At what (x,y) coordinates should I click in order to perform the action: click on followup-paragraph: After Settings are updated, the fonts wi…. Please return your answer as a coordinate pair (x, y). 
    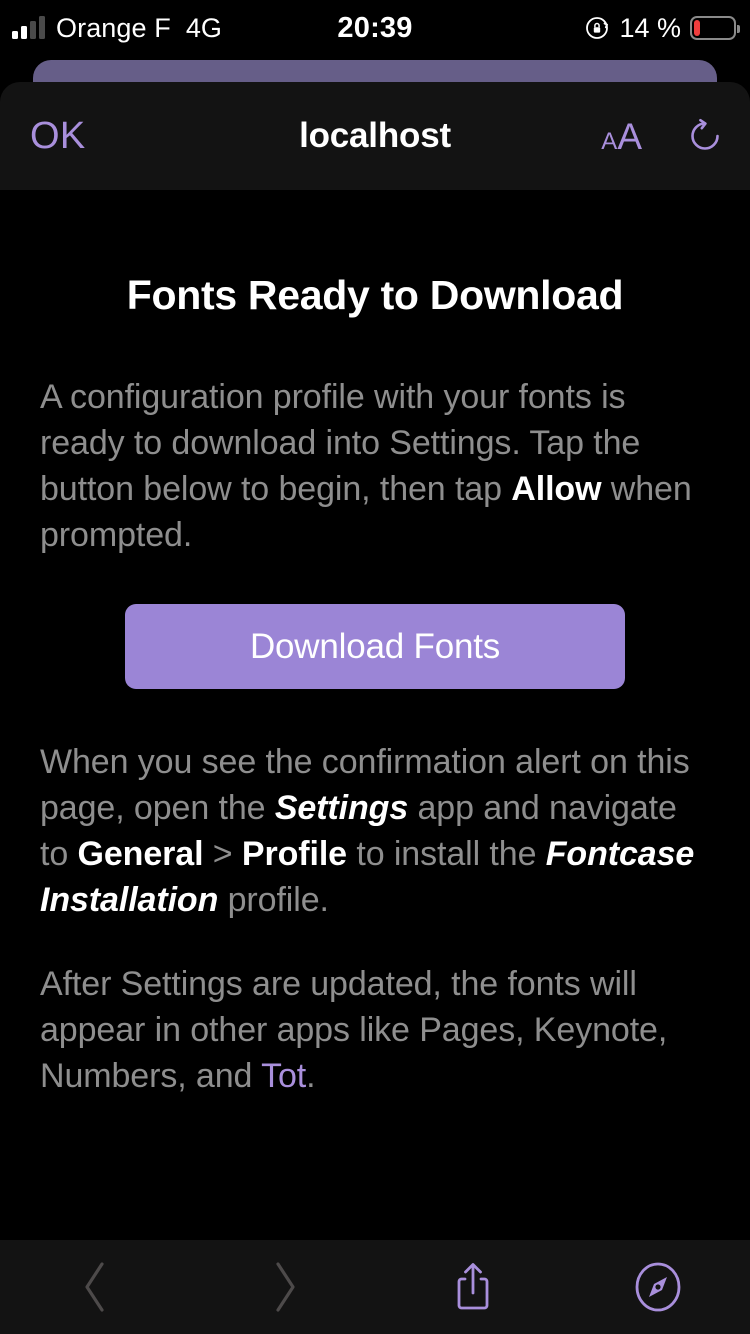
    Looking at the image, I should click on (375, 1030).